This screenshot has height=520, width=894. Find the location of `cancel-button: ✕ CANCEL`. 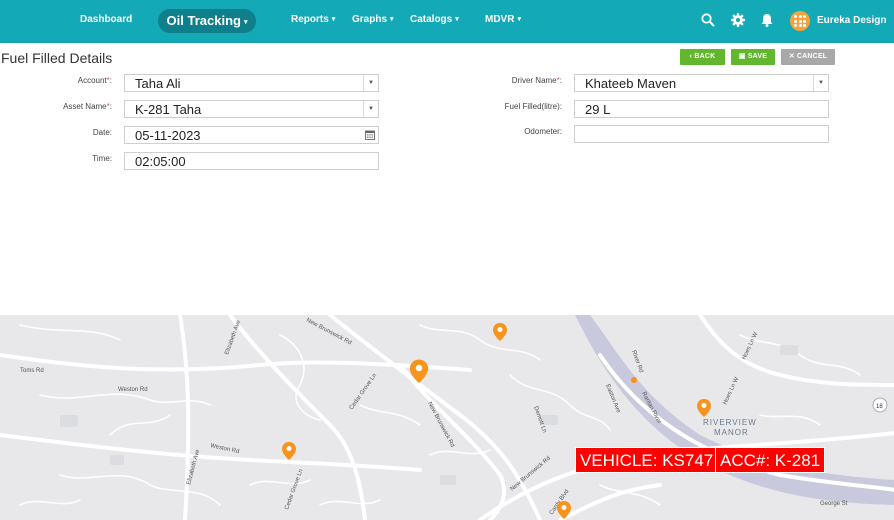

cancel-button: ✕ CANCEL is located at coordinates (808, 57).